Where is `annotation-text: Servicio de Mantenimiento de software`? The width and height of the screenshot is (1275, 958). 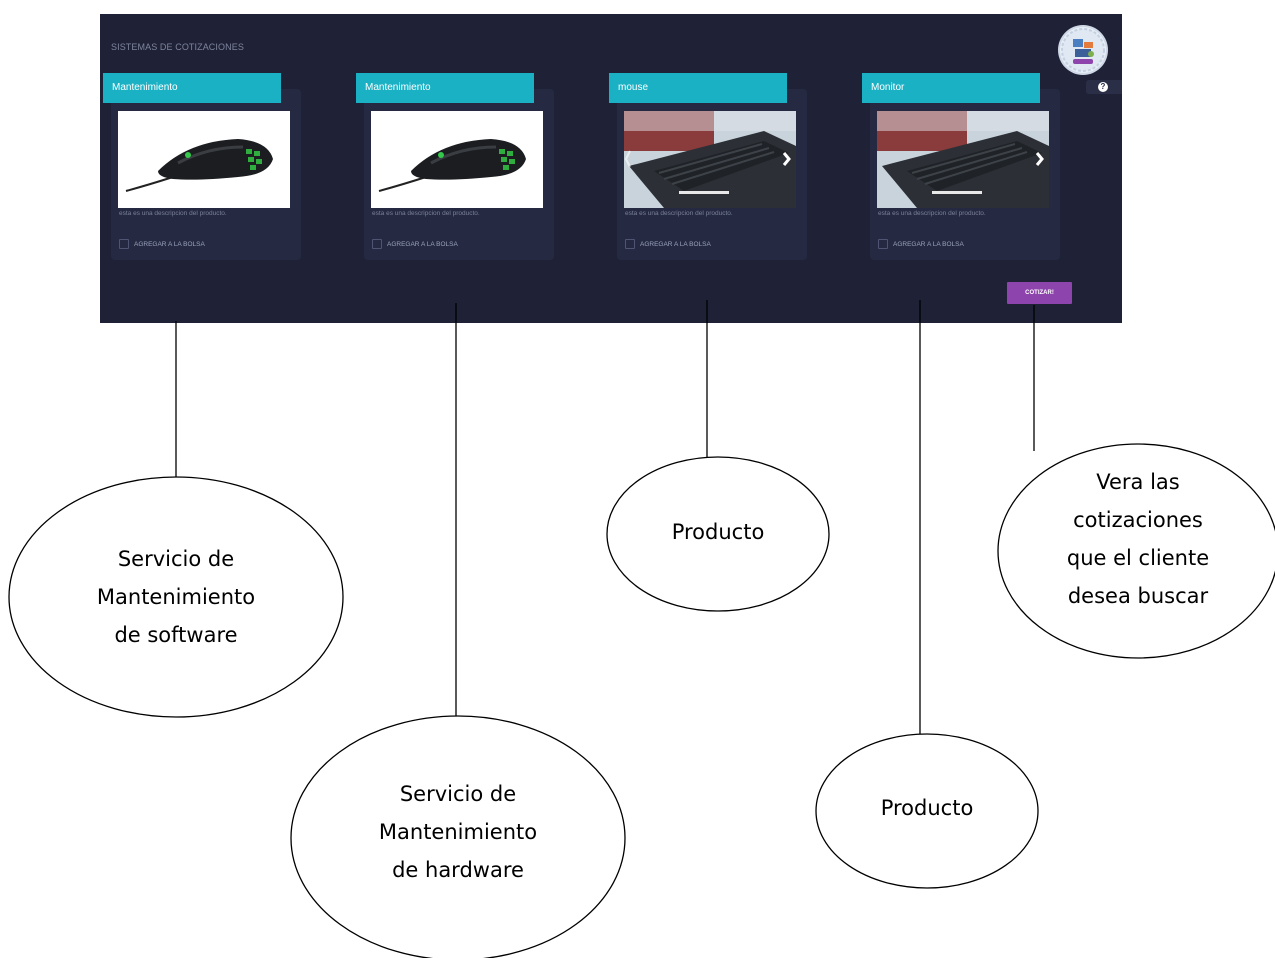 annotation-text: Servicio de Mantenimiento de software is located at coordinates (176, 597).